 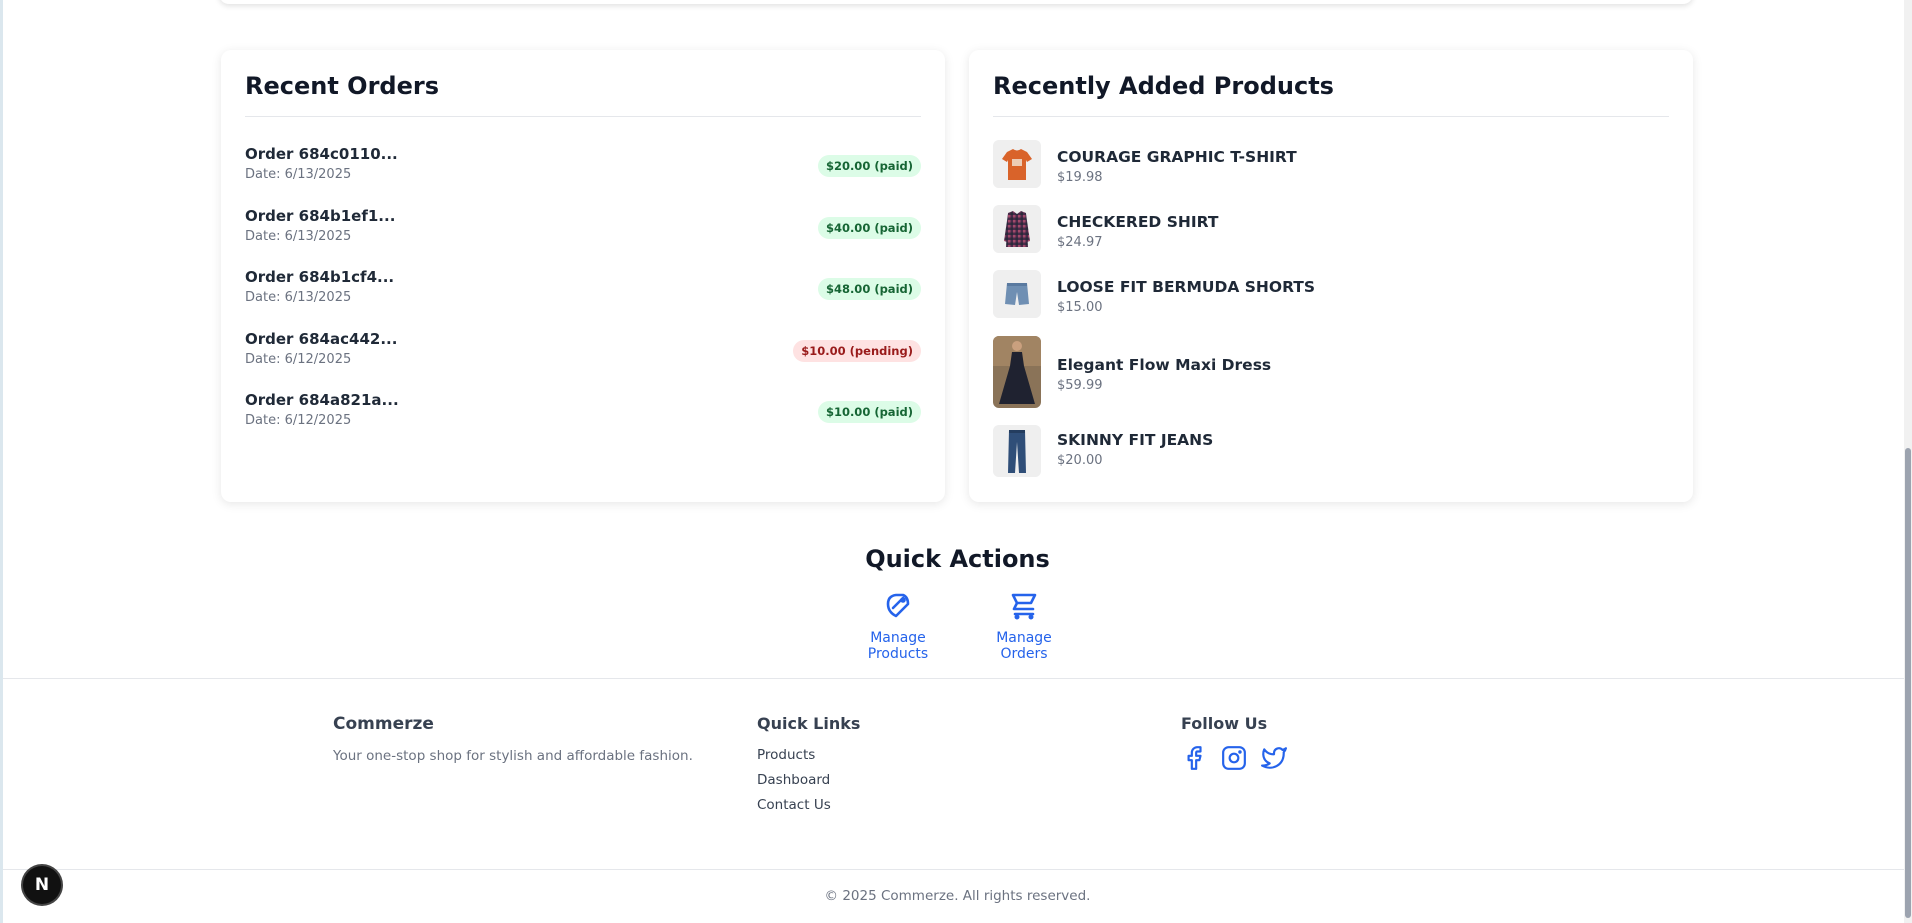 What do you see at coordinates (1274, 758) in the screenshot?
I see `twitter-icon` at bounding box center [1274, 758].